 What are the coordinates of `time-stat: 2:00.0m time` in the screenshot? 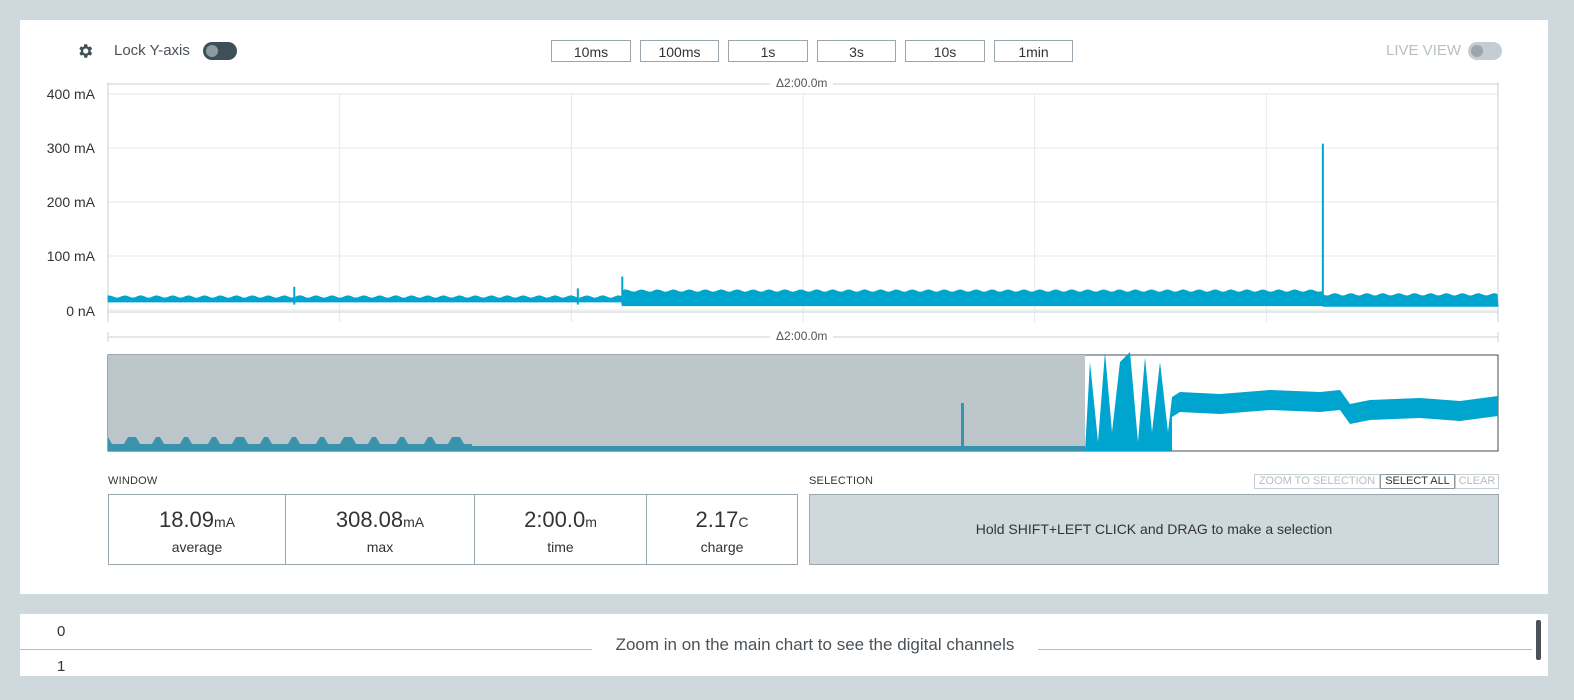 It's located at (560, 529).